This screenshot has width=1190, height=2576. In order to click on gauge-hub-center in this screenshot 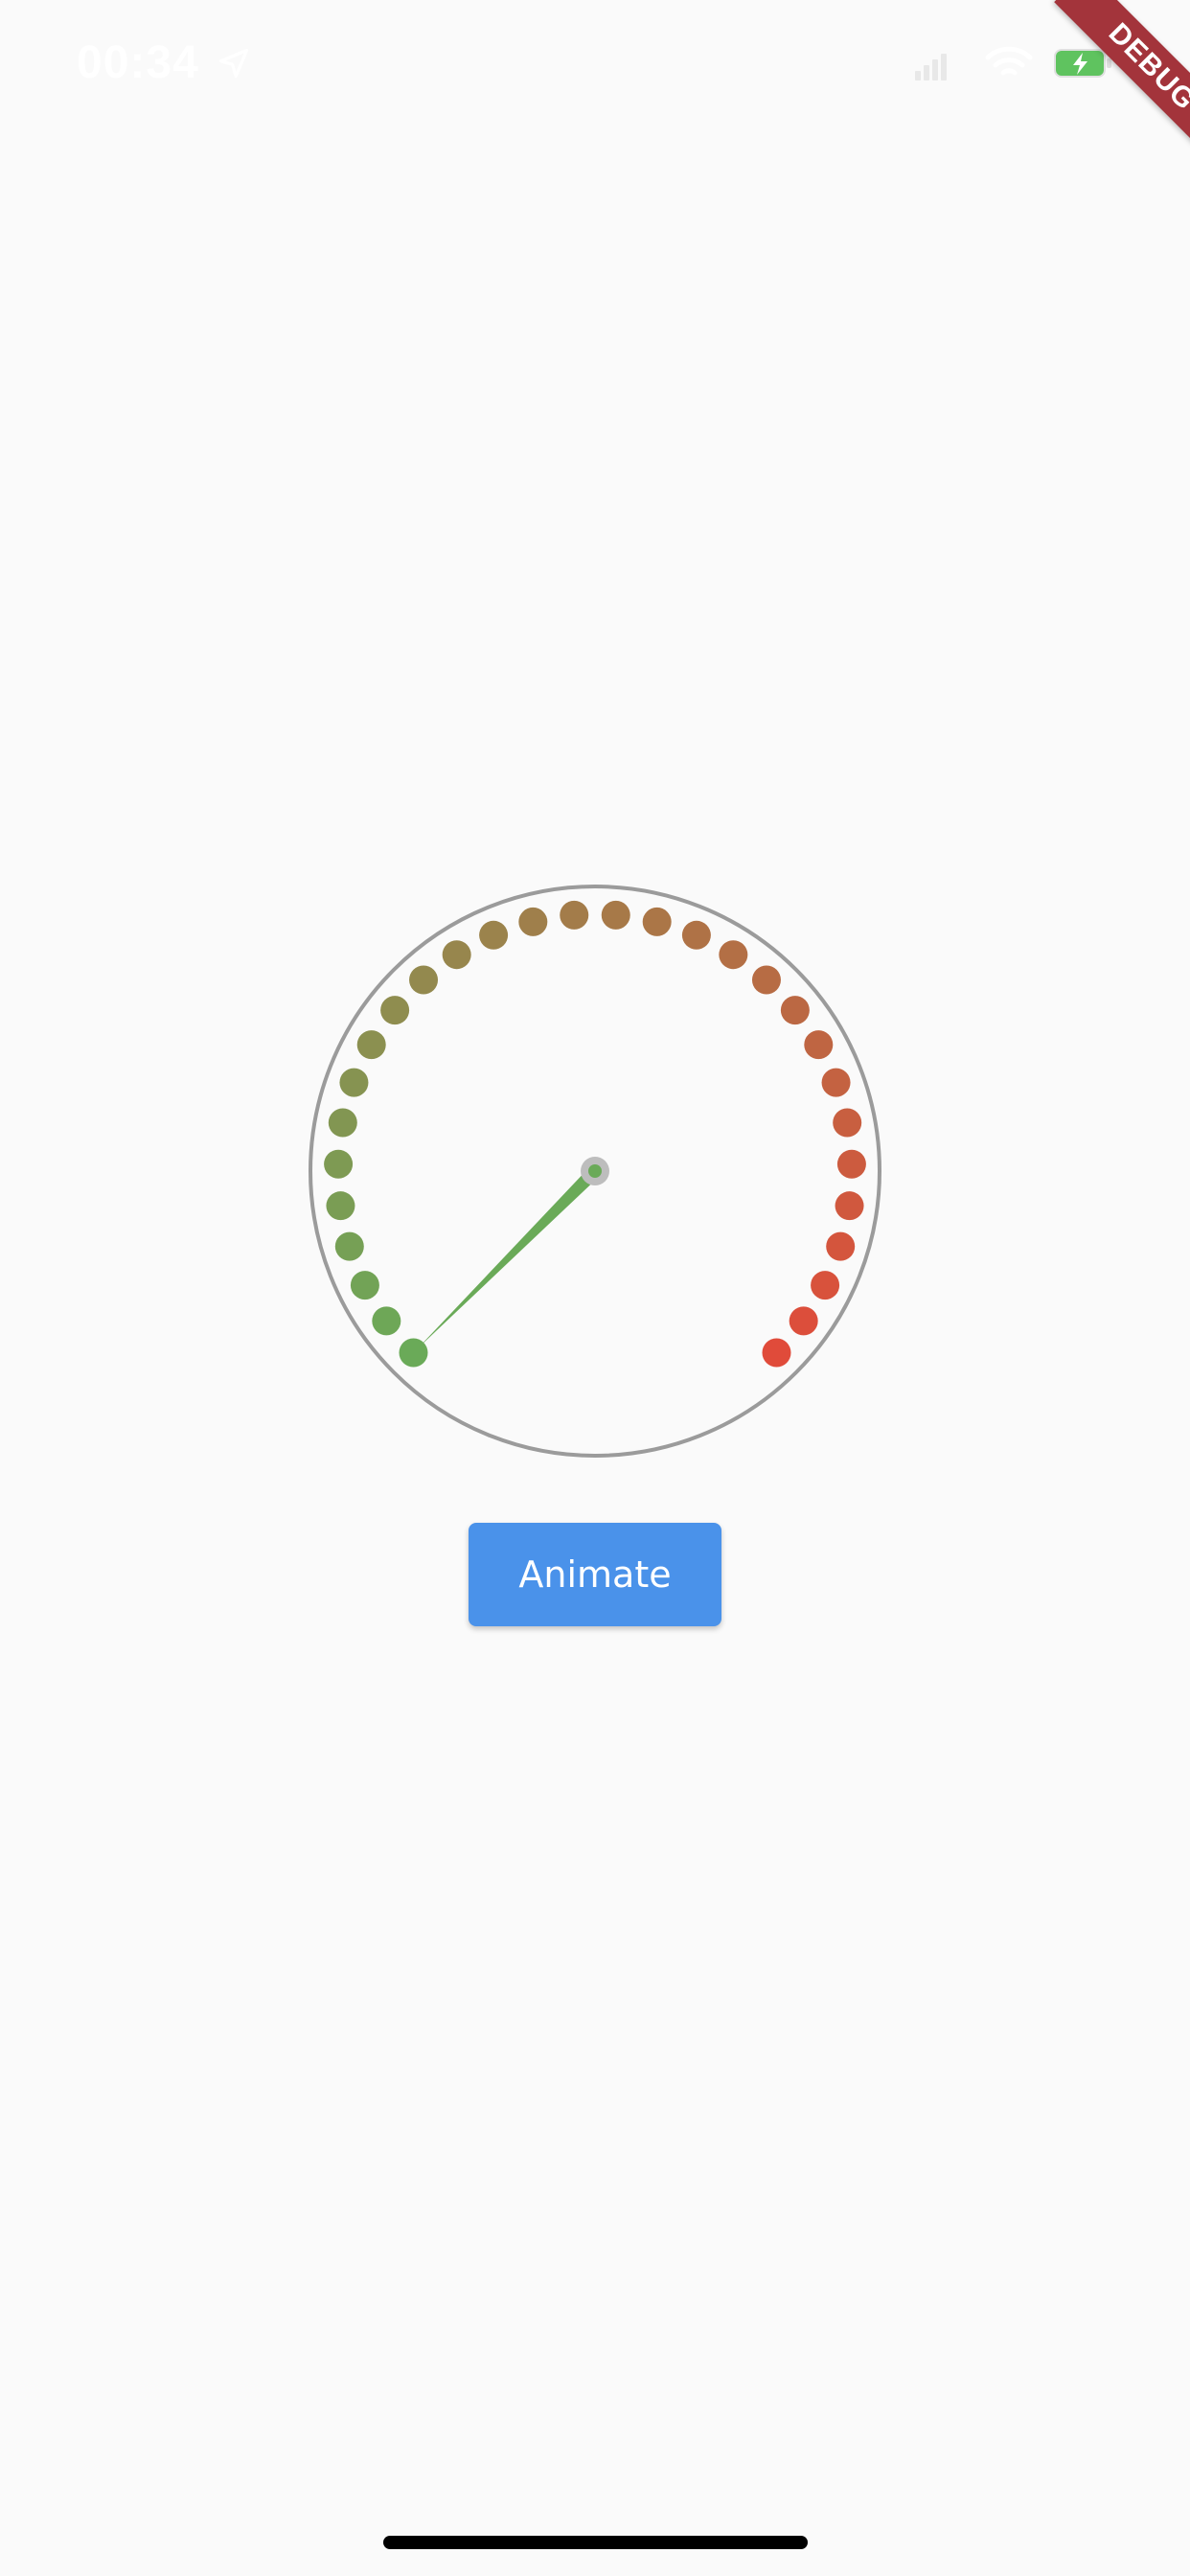, I will do `click(595, 1171)`.